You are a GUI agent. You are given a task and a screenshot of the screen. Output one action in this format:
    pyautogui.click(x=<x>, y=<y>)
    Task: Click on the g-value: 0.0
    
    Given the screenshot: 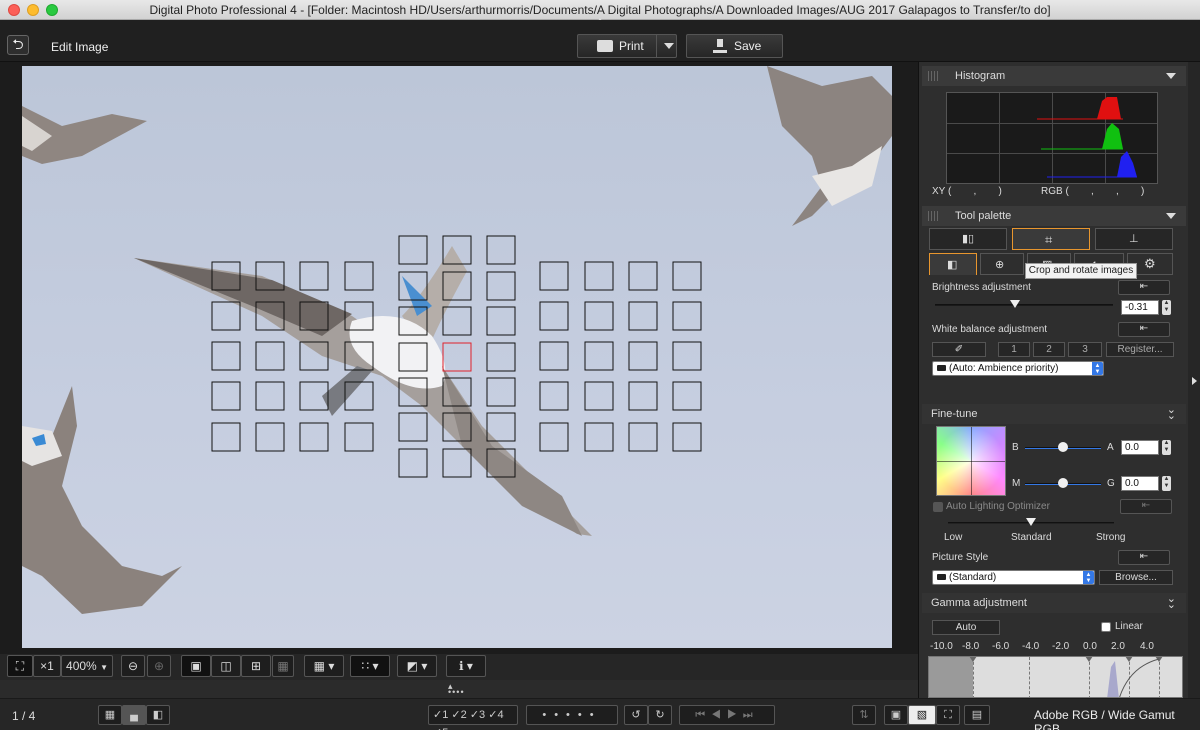 What is the action you would take?
    pyautogui.click(x=1140, y=483)
    